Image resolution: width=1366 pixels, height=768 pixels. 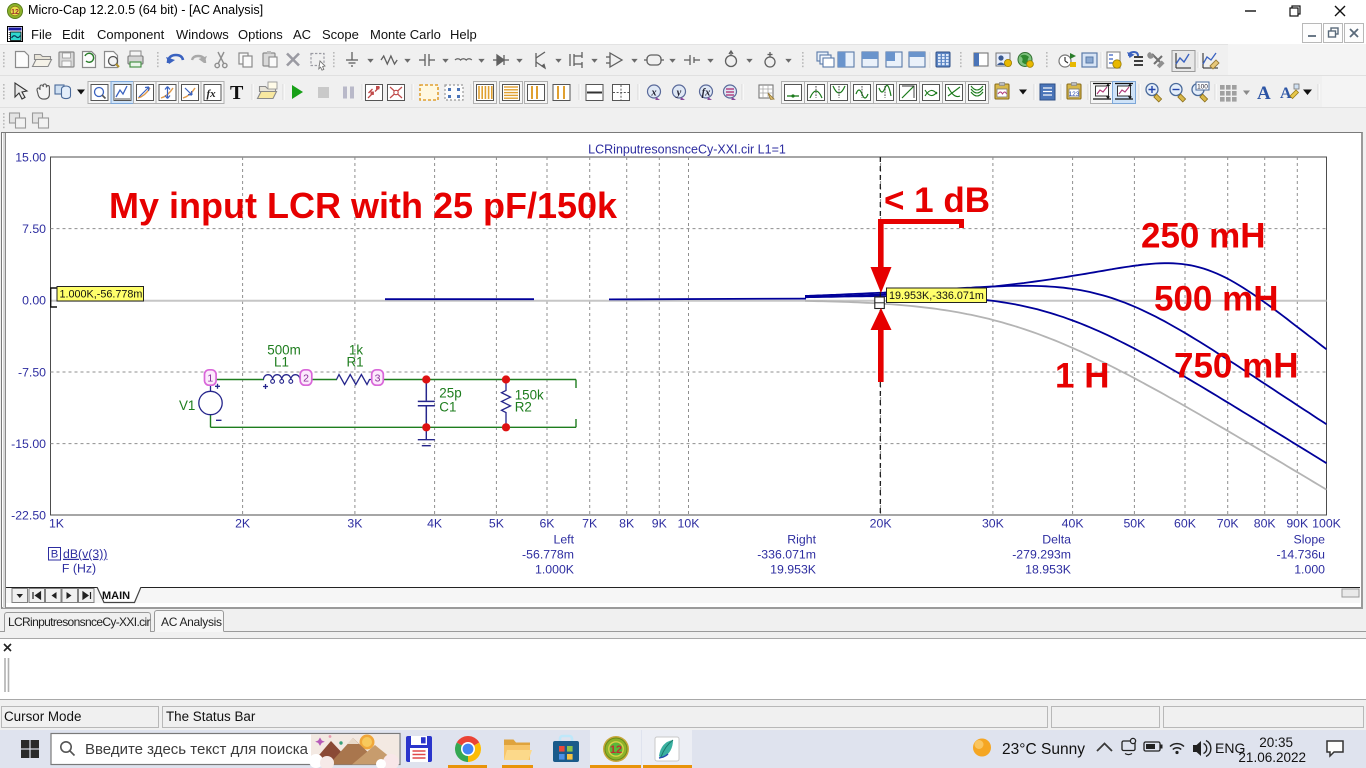 I want to click on svg-text:LCRinputresonsnceCy-XXI.cir L1: LCRinputresonsnceCy-XXI.cir L1=1, so click(x=687, y=150).